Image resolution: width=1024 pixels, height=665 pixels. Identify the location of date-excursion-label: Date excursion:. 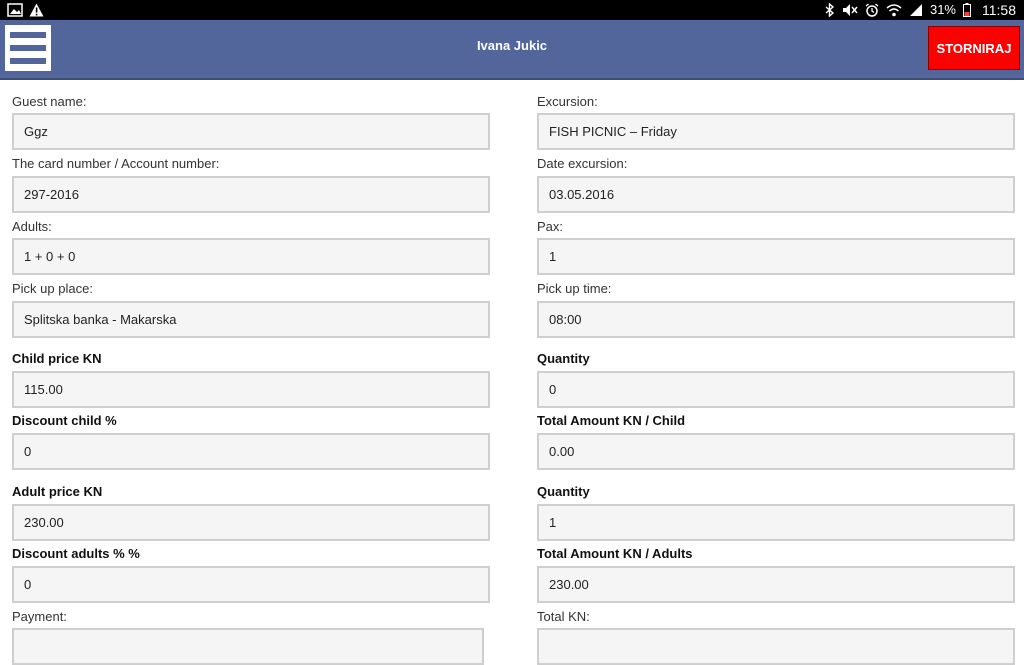
(582, 163).